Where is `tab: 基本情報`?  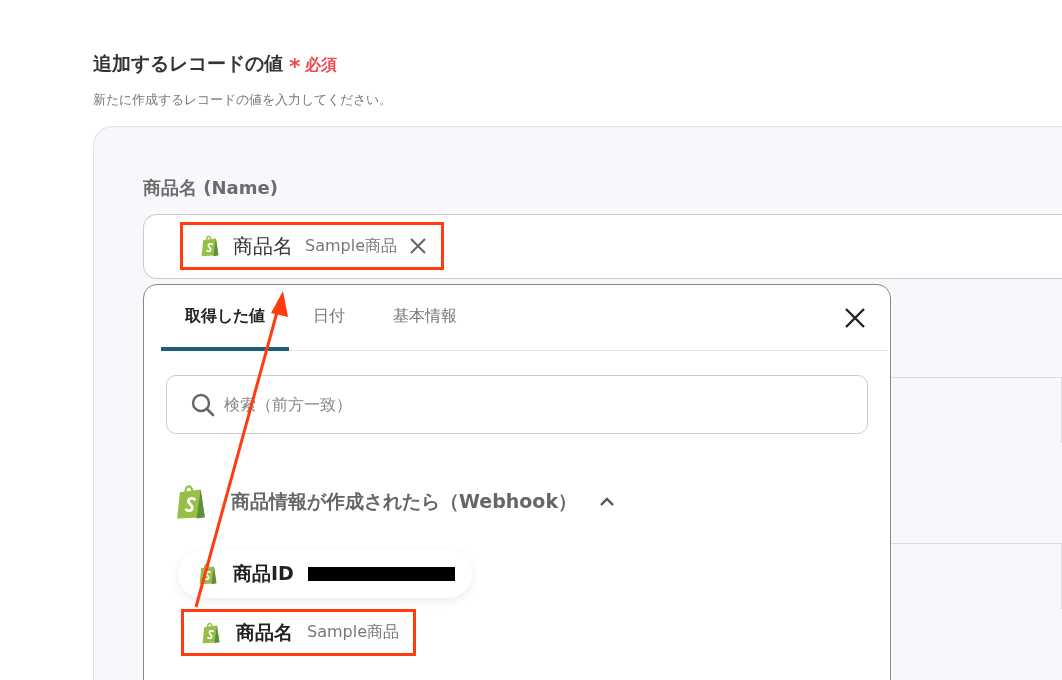 tab: 基本情報 is located at coordinates (425, 318).